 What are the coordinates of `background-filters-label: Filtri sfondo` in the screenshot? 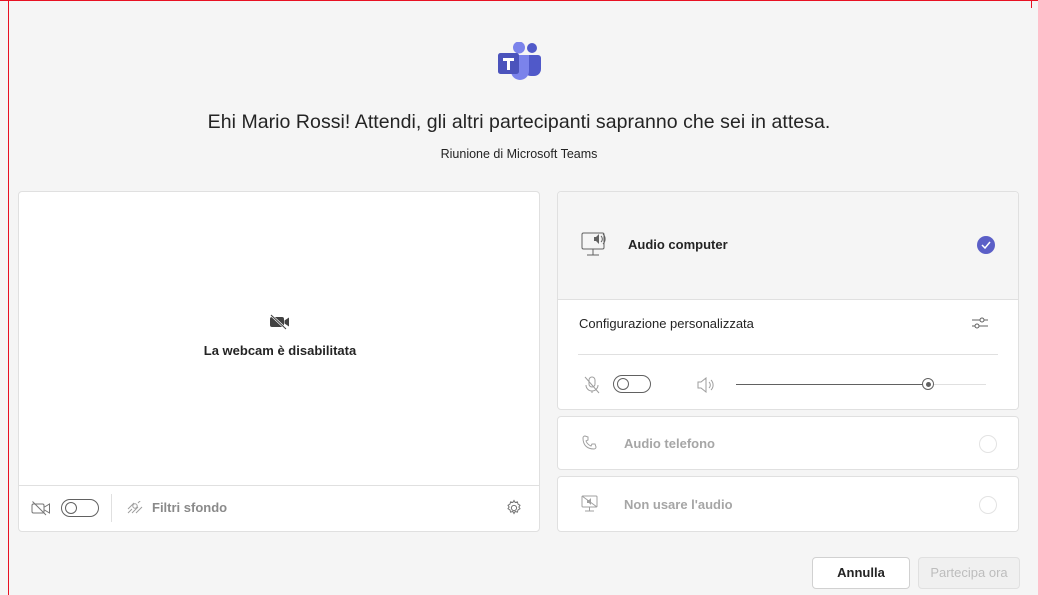 It's located at (190, 507).